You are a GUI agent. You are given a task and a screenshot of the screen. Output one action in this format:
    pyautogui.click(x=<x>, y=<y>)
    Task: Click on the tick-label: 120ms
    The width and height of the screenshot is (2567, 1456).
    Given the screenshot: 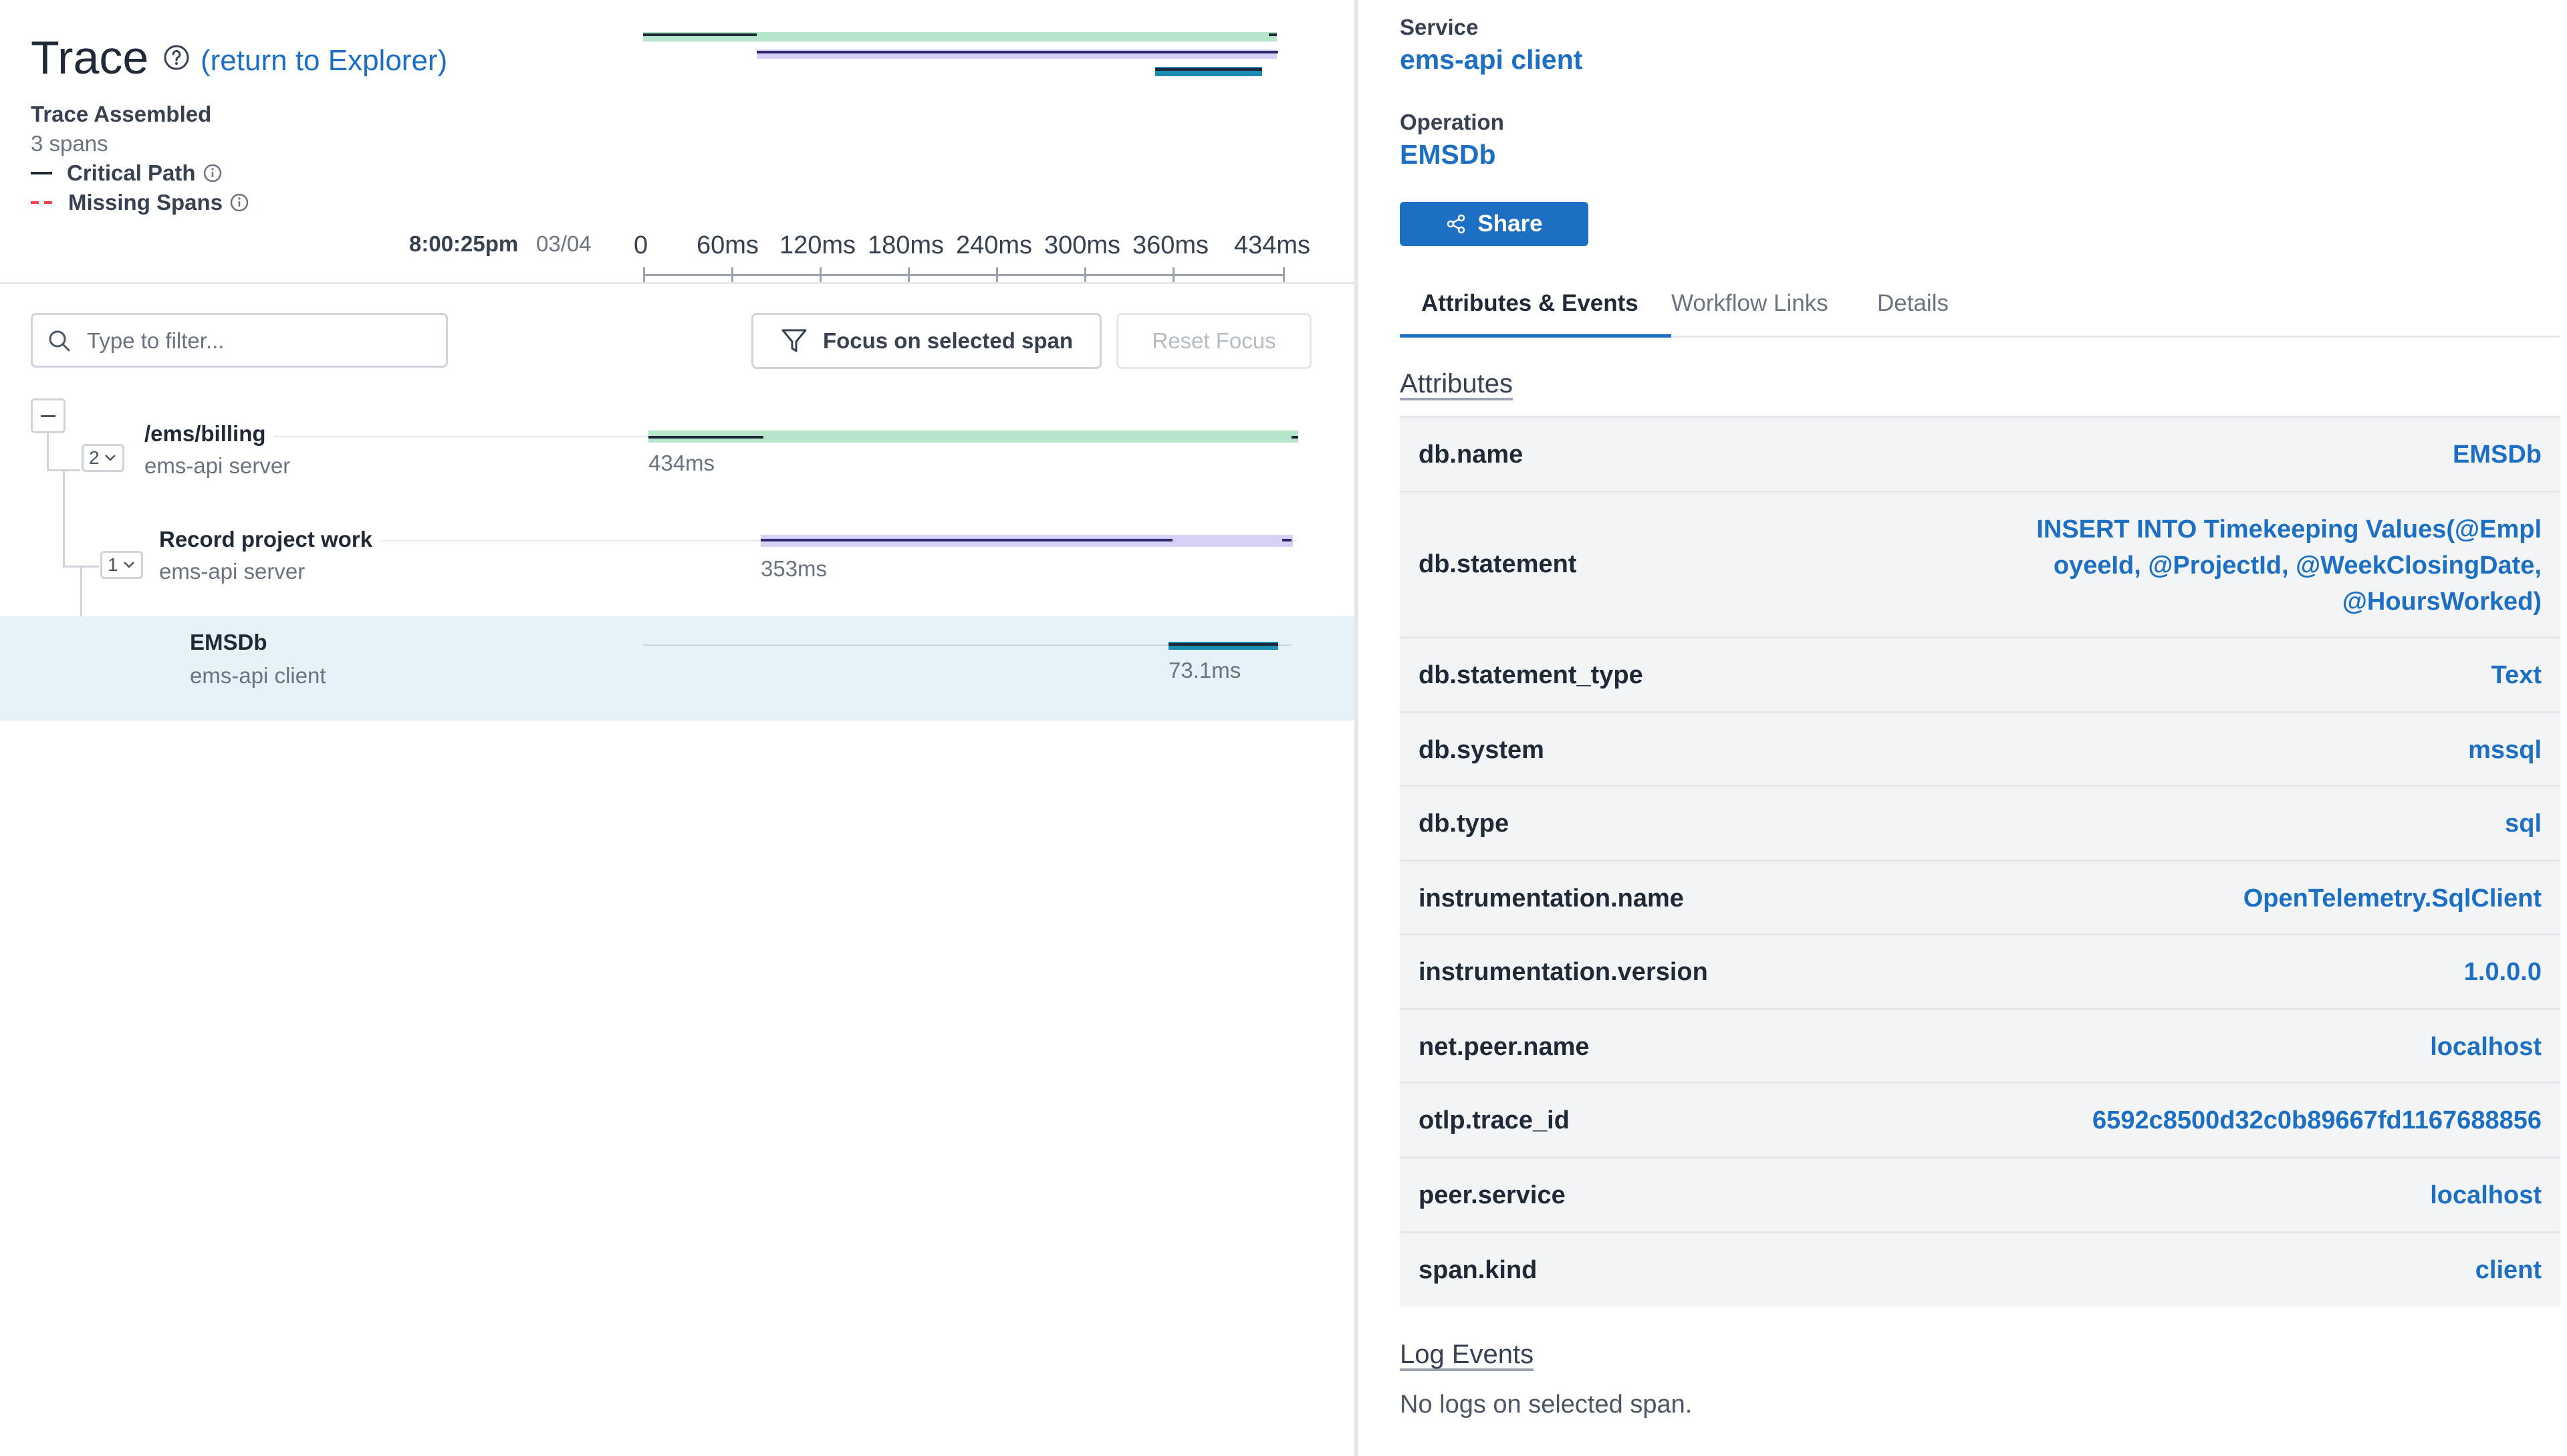 What is the action you would take?
    pyautogui.click(x=817, y=245)
    